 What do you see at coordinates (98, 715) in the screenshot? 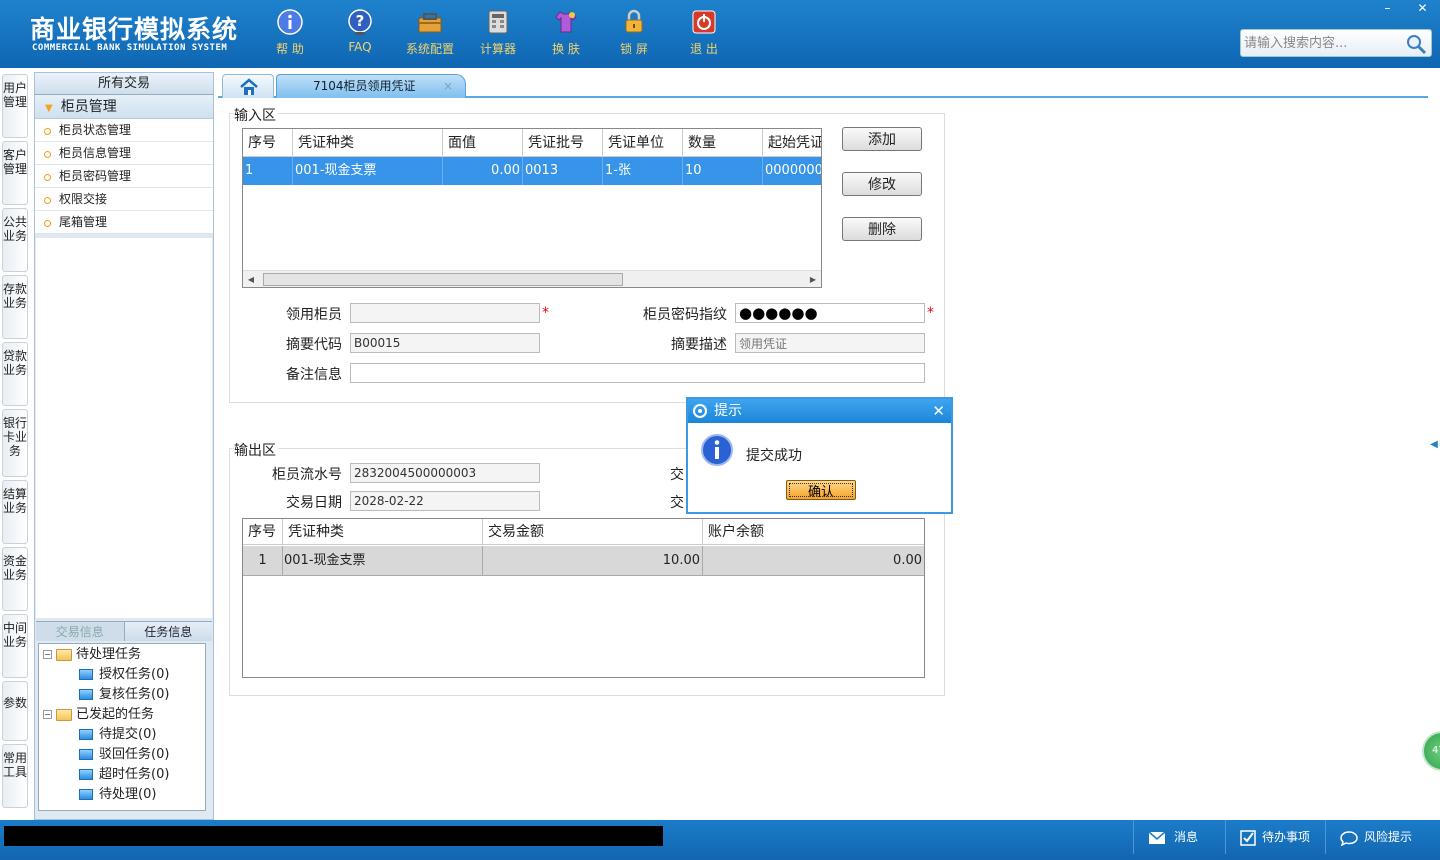
I see `tree-node-initiated: − 已发起的任务` at bounding box center [98, 715].